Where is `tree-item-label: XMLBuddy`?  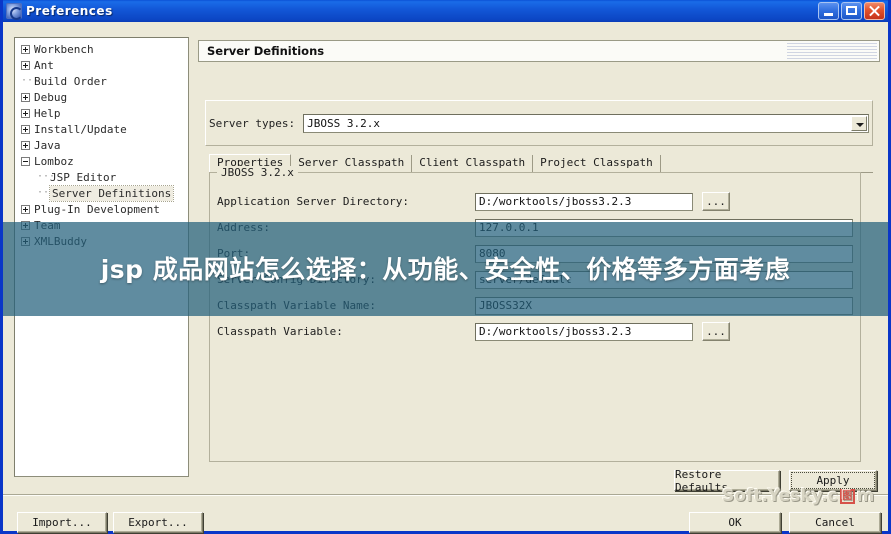 tree-item-label: XMLBuddy is located at coordinates (60, 241).